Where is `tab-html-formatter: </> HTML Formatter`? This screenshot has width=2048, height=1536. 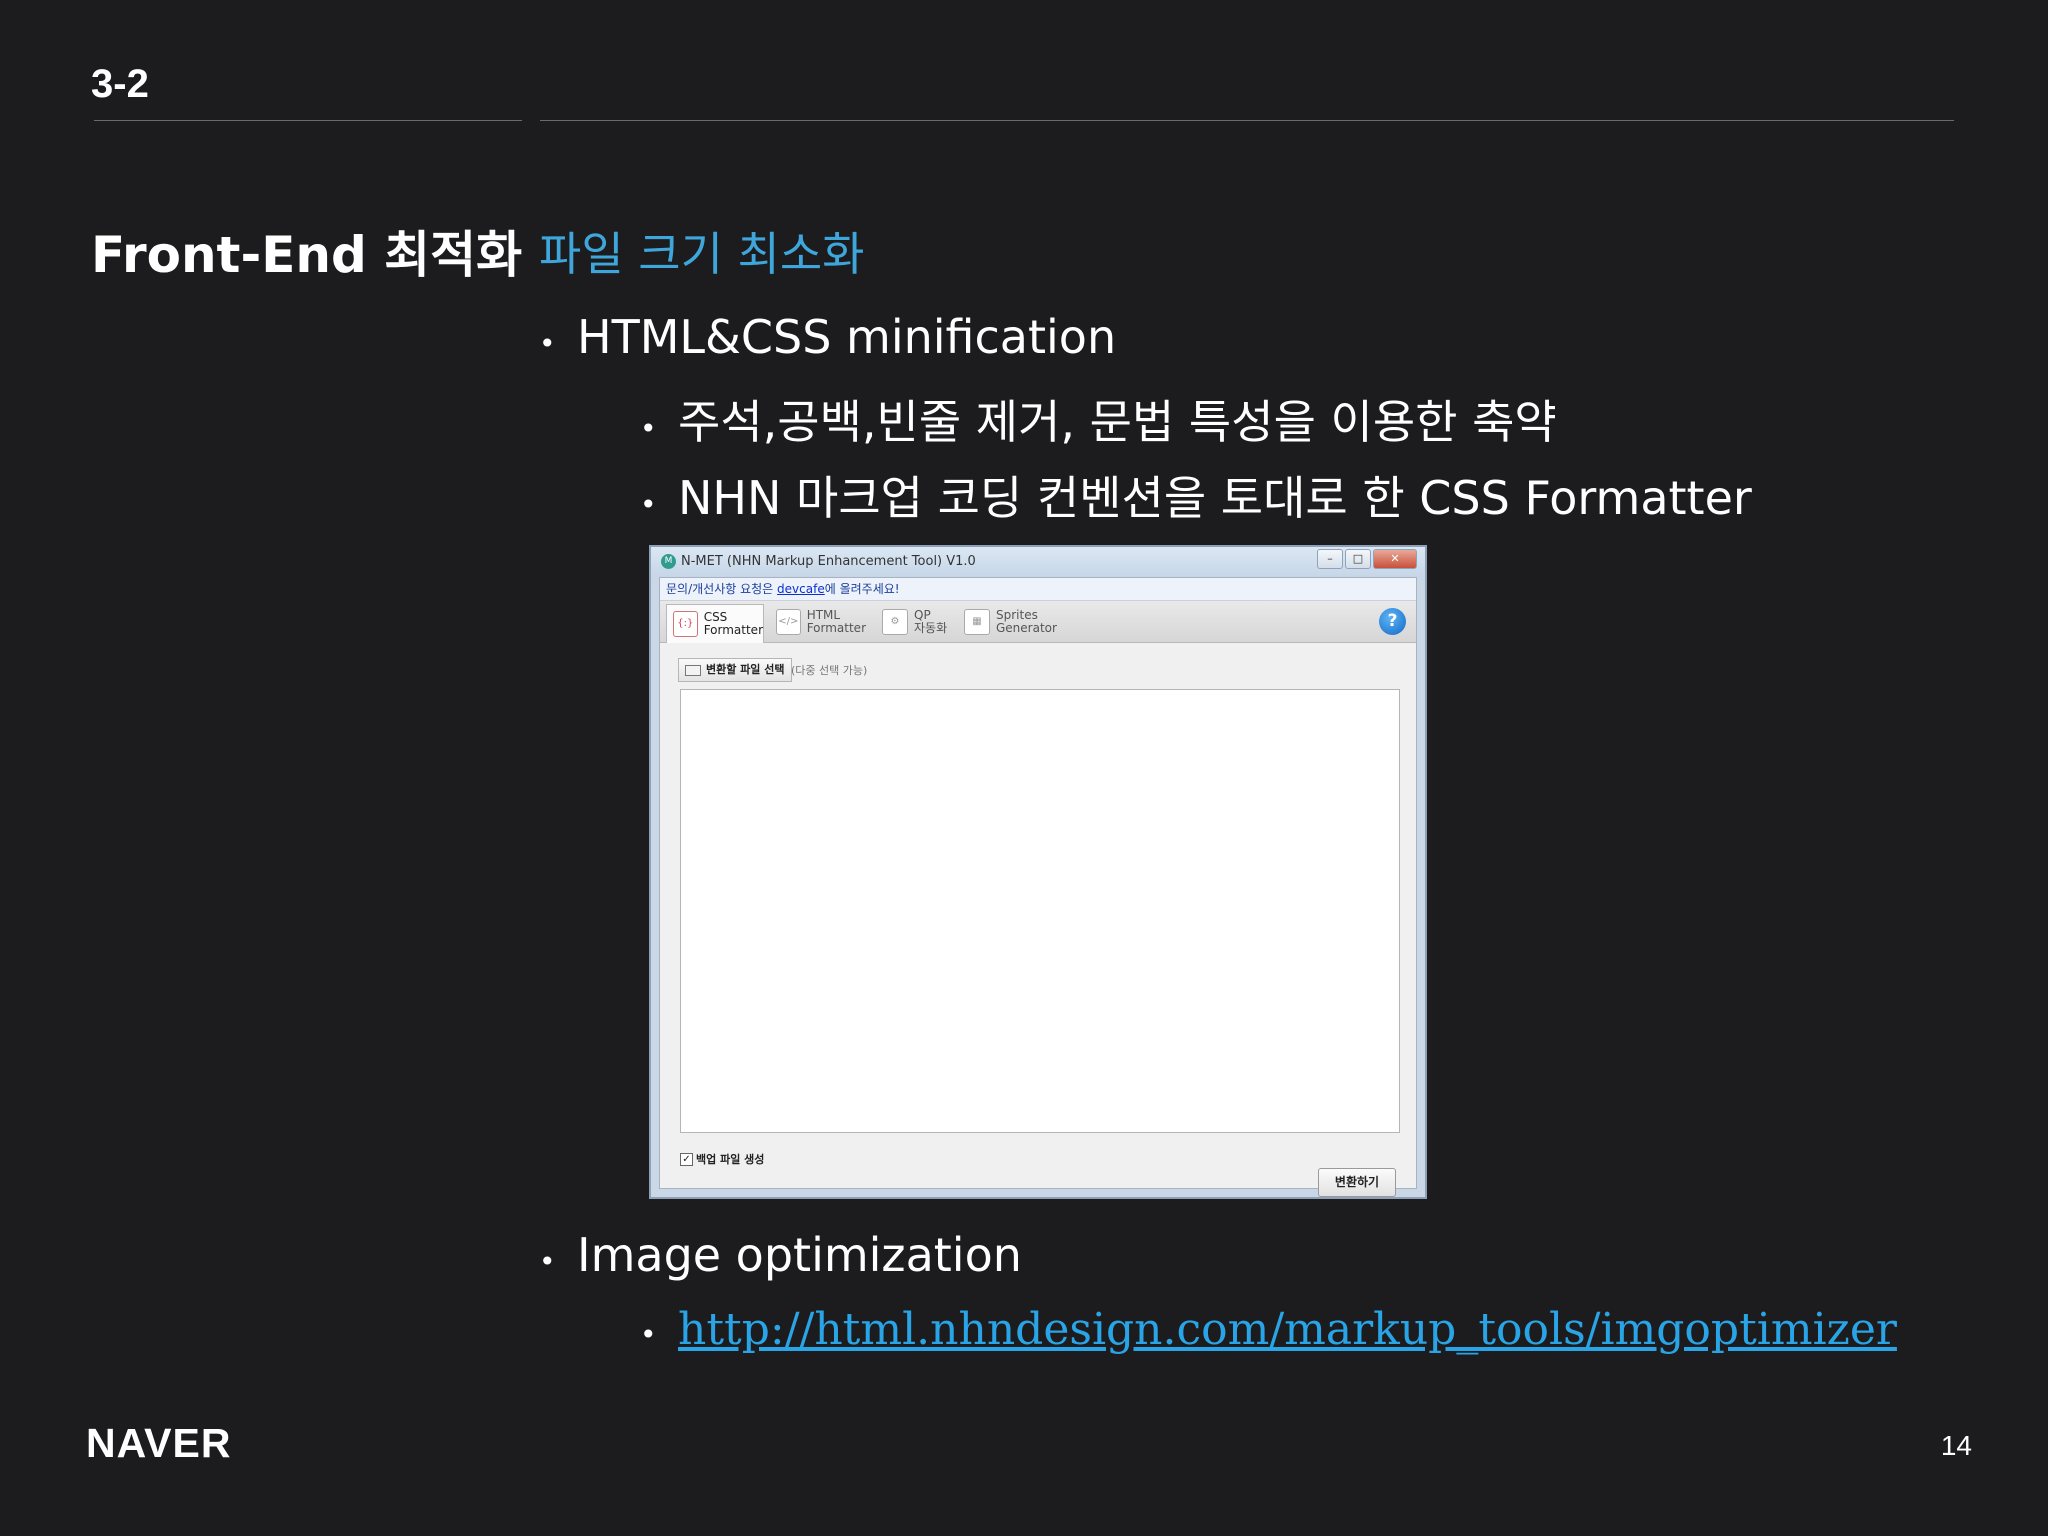
tab-html-formatter: </> HTML Formatter is located at coordinates (818, 622).